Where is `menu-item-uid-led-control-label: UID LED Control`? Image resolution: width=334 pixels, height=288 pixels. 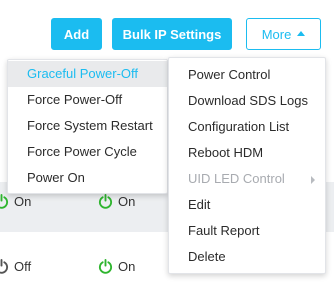
menu-item-uid-led-control-label: UID LED Control is located at coordinates (236, 178).